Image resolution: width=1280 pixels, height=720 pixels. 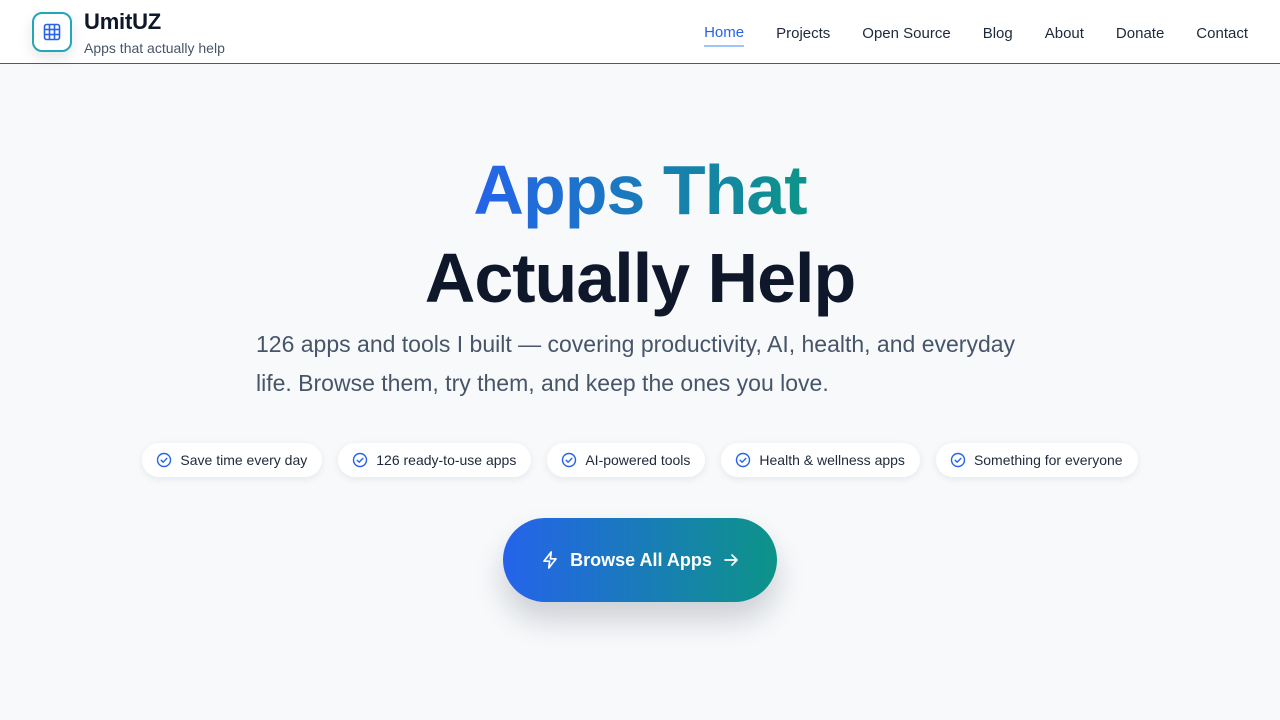 I want to click on feature-pill-label: AI-powered tools, so click(x=638, y=460).